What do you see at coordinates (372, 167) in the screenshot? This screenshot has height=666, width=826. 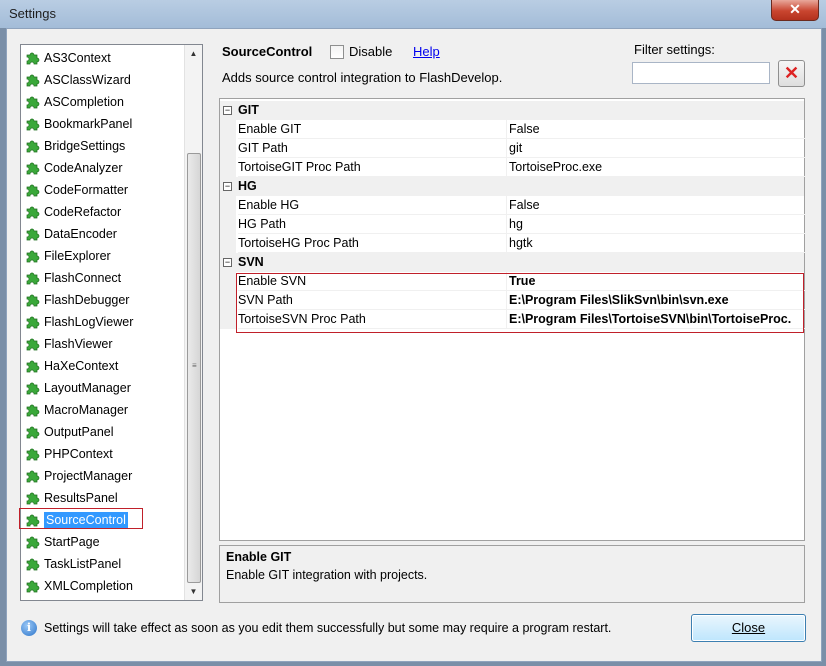 I see `property-name: TortoiseGIT Proc Path` at bounding box center [372, 167].